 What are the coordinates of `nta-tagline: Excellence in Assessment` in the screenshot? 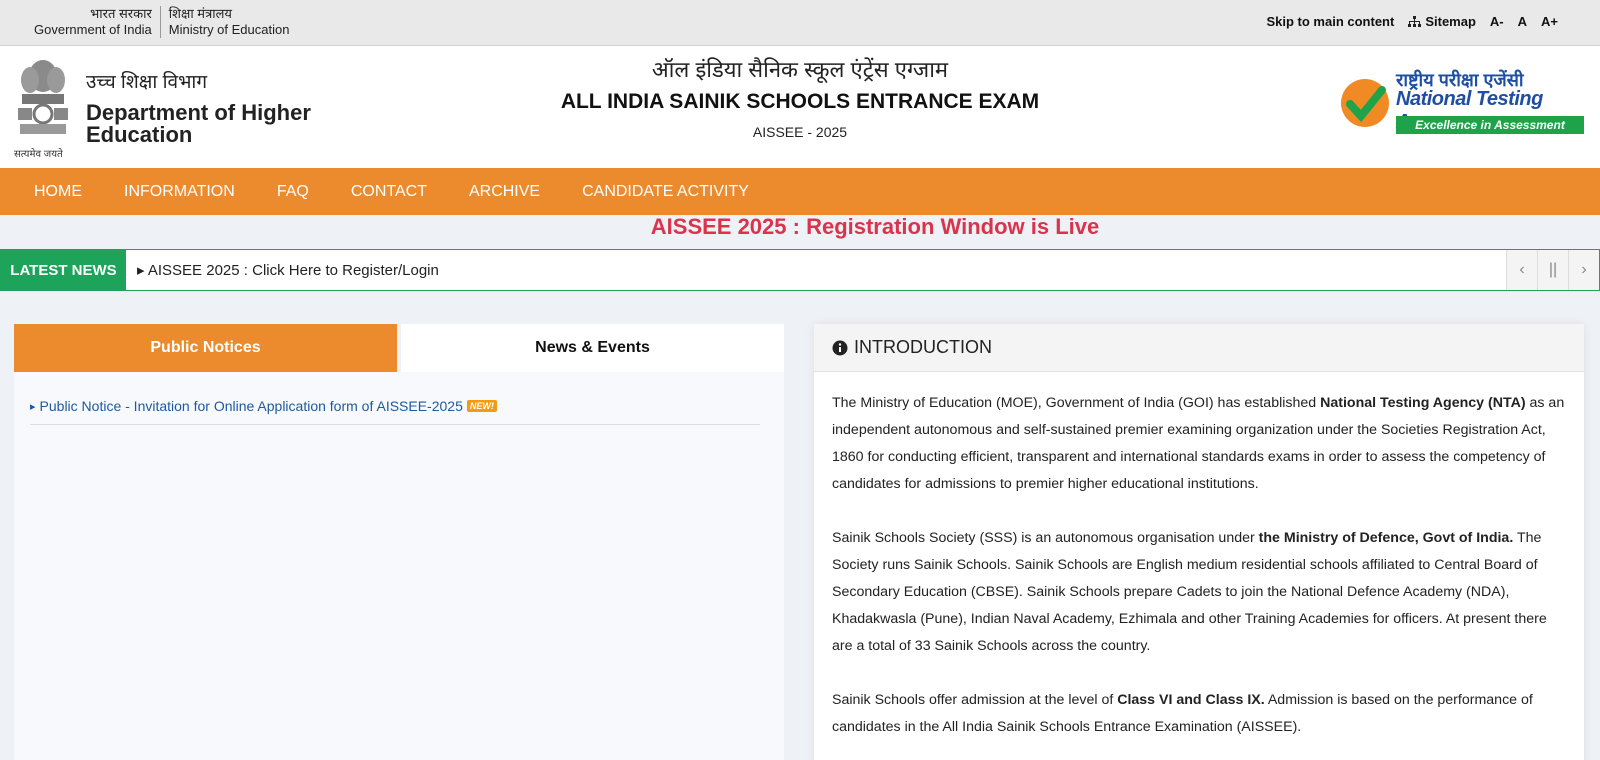 It's located at (1490, 125).